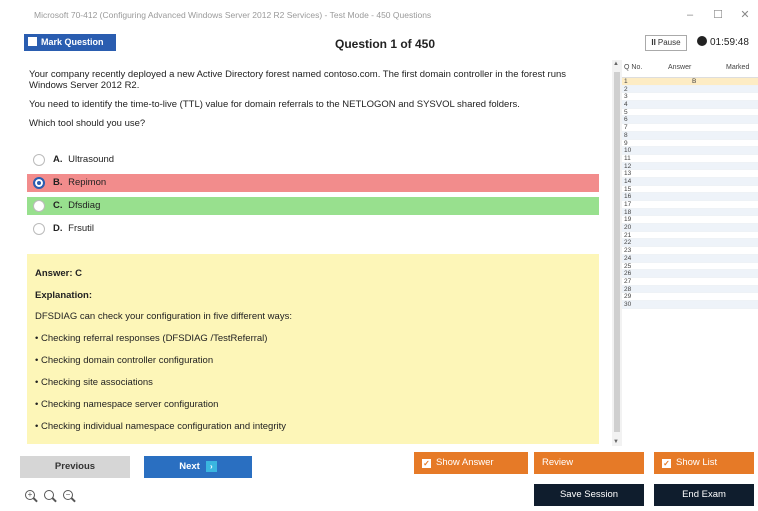 The height and width of the screenshot is (511, 758). Describe the element at coordinates (626, 143) in the screenshot. I see `question-number: 9` at that location.